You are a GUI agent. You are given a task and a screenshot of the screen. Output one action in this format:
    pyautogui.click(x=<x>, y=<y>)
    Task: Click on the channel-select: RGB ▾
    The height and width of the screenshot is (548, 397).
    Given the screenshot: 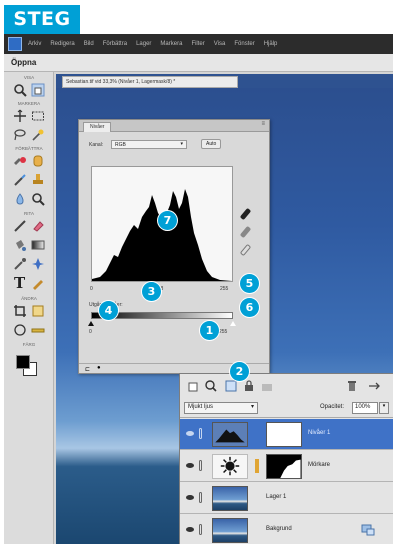 What is the action you would take?
    pyautogui.click(x=149, y=144)
    